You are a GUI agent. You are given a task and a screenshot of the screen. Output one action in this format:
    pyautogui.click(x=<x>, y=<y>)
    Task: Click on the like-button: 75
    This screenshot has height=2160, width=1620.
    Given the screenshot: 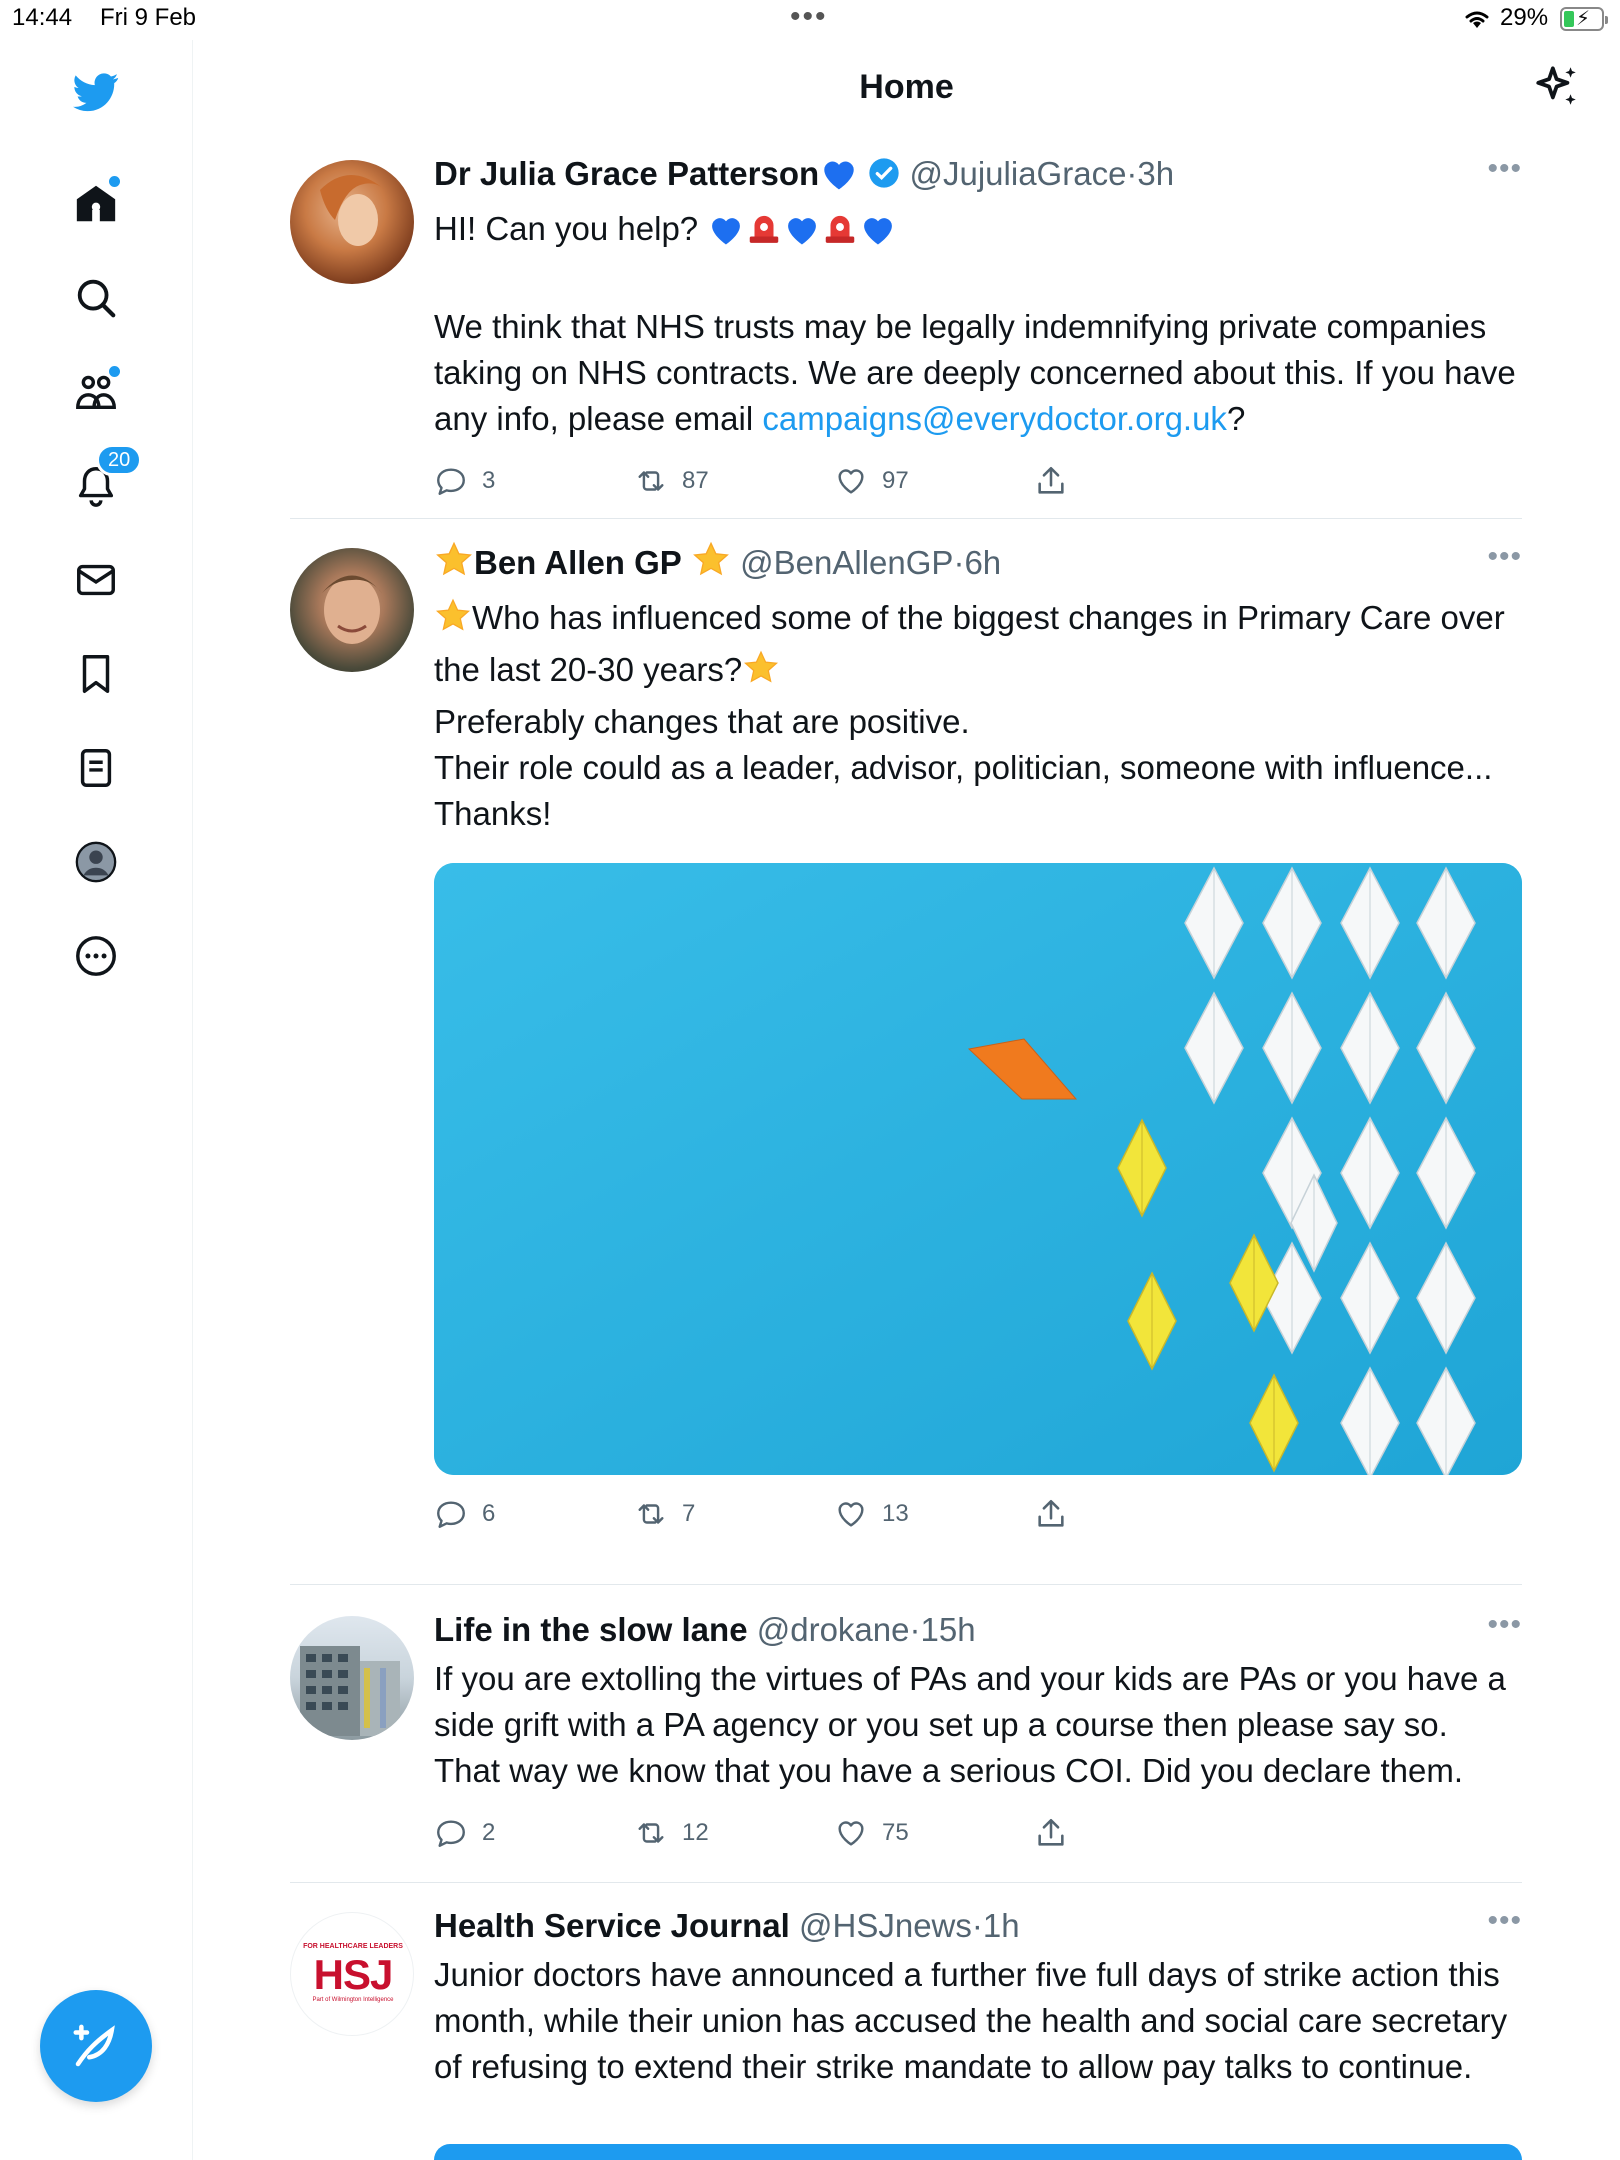 What is the action you would take?
    pyautogui.click(x=871, y=1833)
    